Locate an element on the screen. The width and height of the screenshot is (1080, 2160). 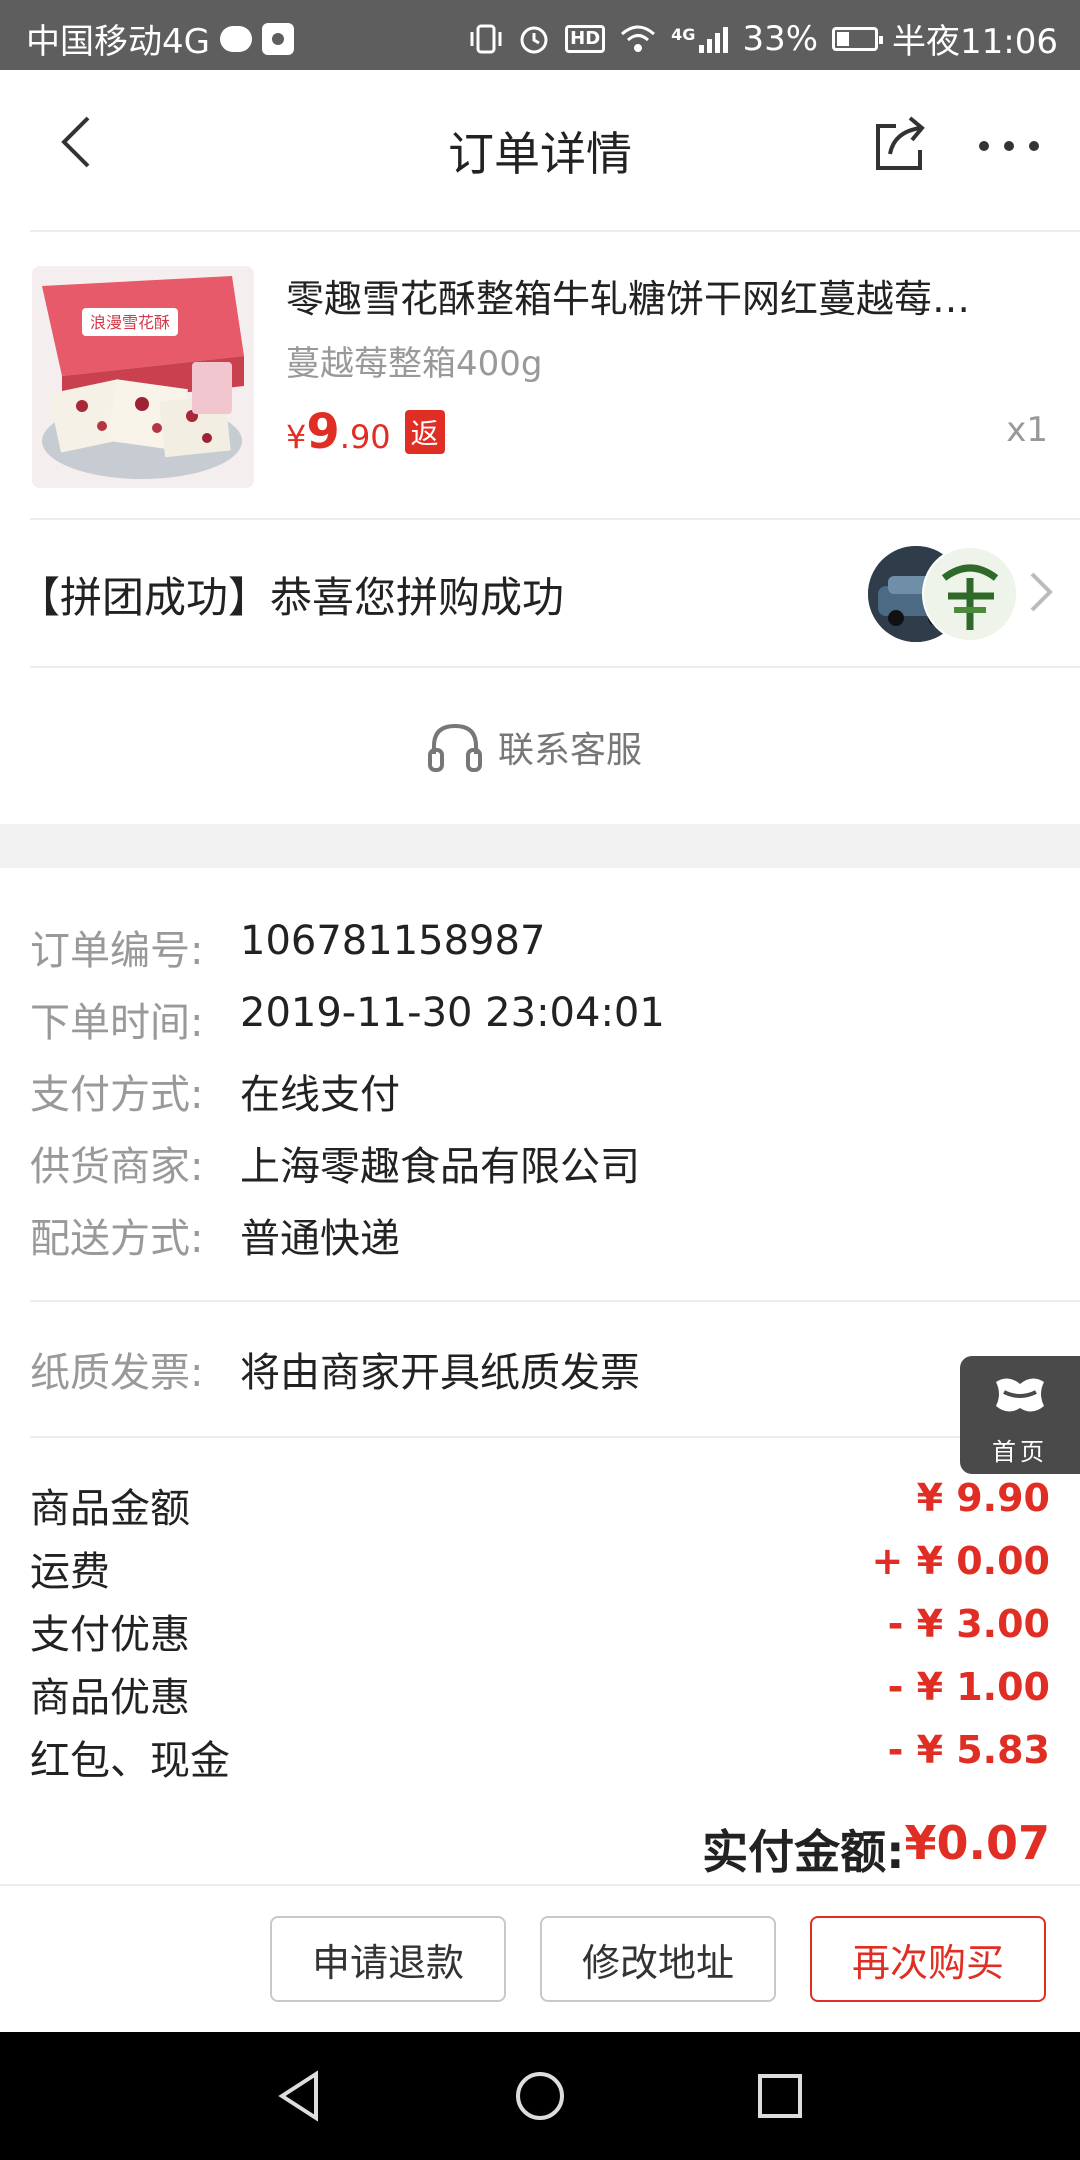
amount-label: 商品金额 is located at coordinates (110, 1509).